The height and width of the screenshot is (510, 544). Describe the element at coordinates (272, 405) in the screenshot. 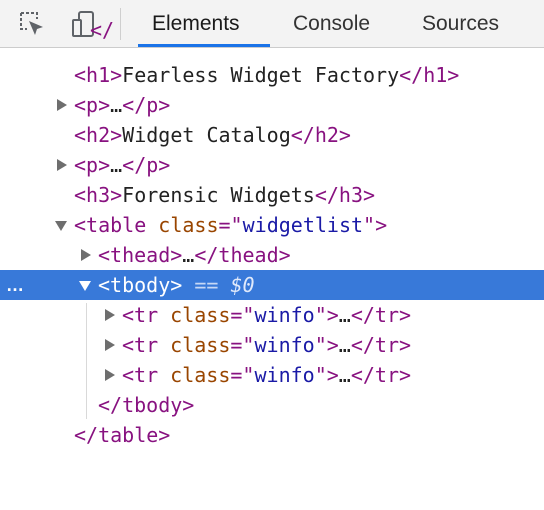

I see `dom-node-tbody-close: </tbody>` at that location.